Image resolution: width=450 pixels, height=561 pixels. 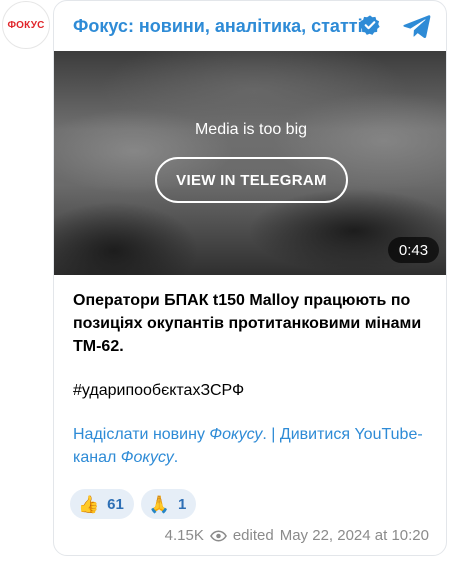 I want to click on video-duration-badge: 0:43, so click(x=413, y=250).